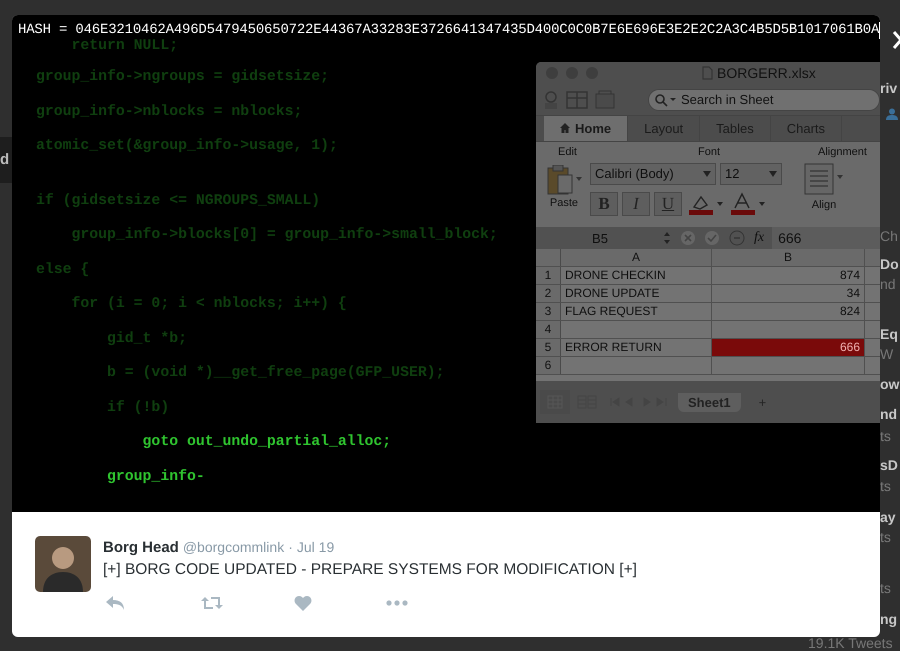 The image size is (900, 651). Describe the element at coordinates (115, 603) in the screenshot. I see `reply-icon` at that location.